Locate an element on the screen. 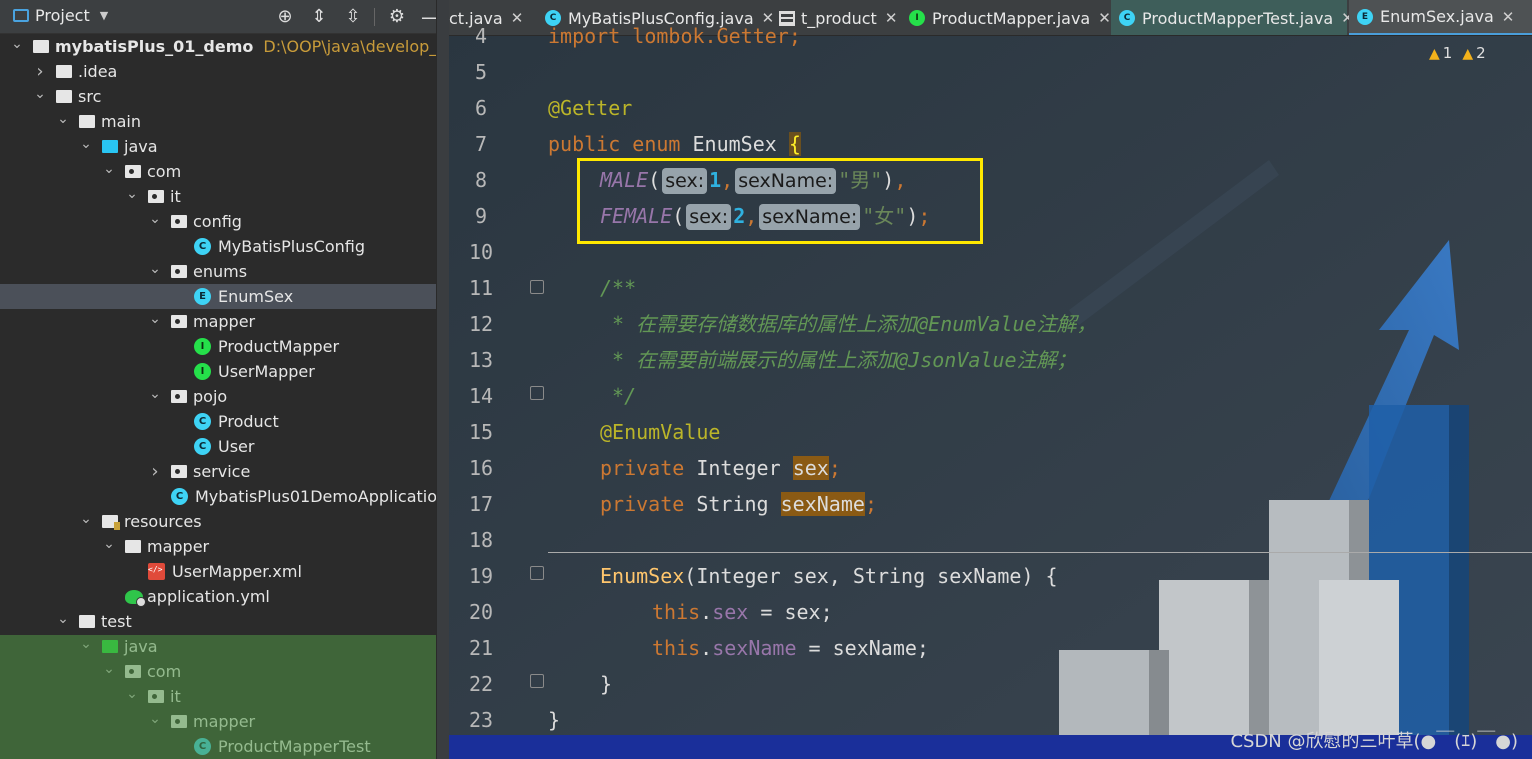  tree-node: ⌄ src is located at coordinates (218, 96).